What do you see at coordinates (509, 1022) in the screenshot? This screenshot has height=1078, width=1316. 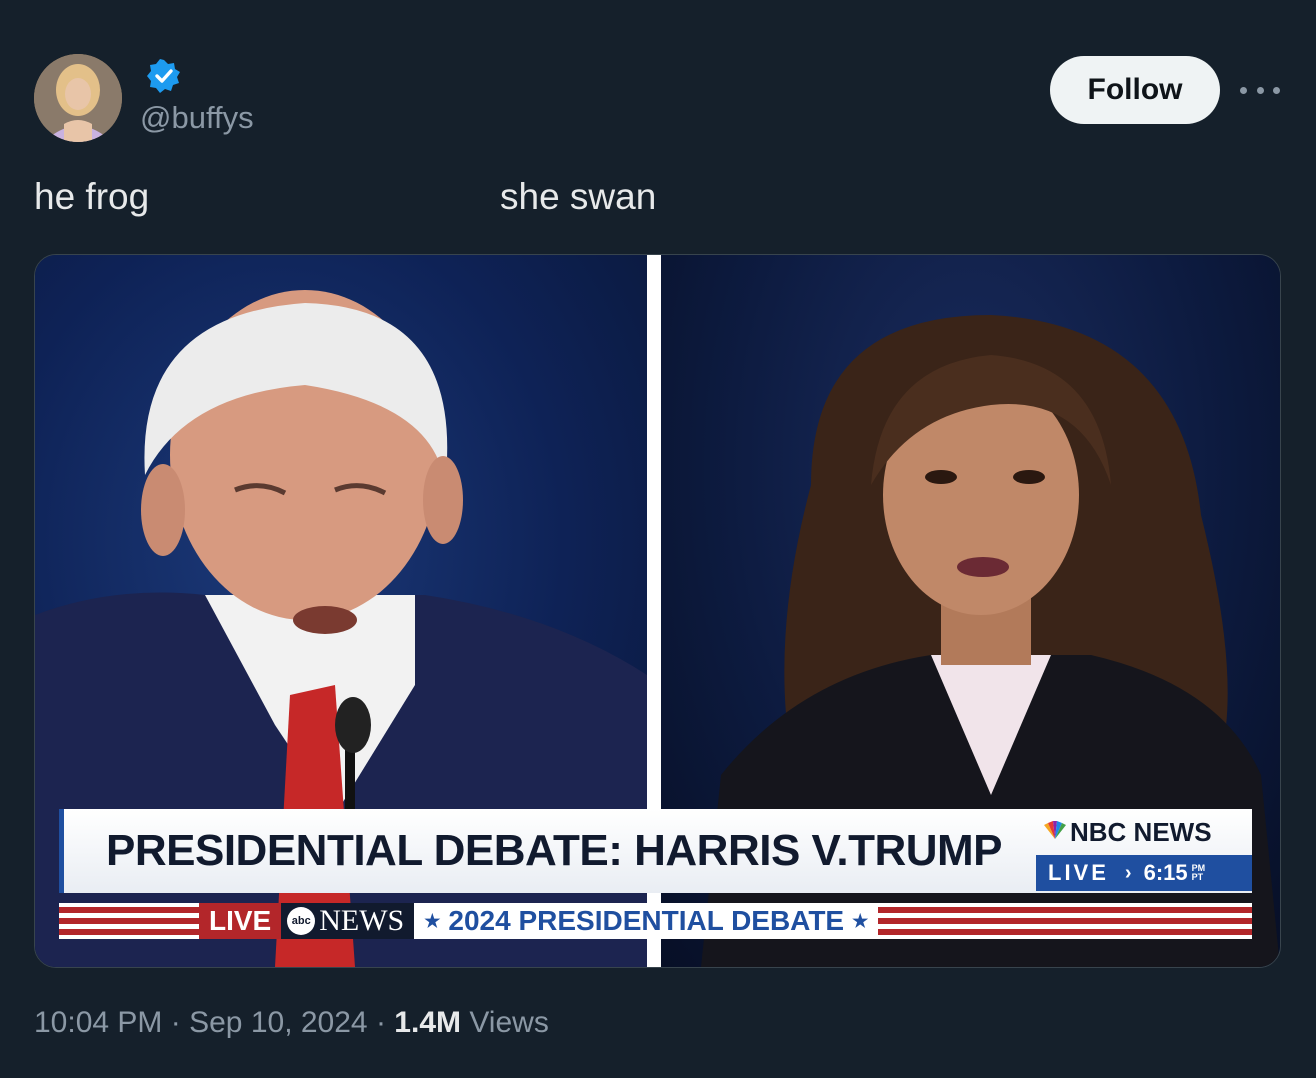 I see `views-label: Views` at bounding box center [509, 1022].